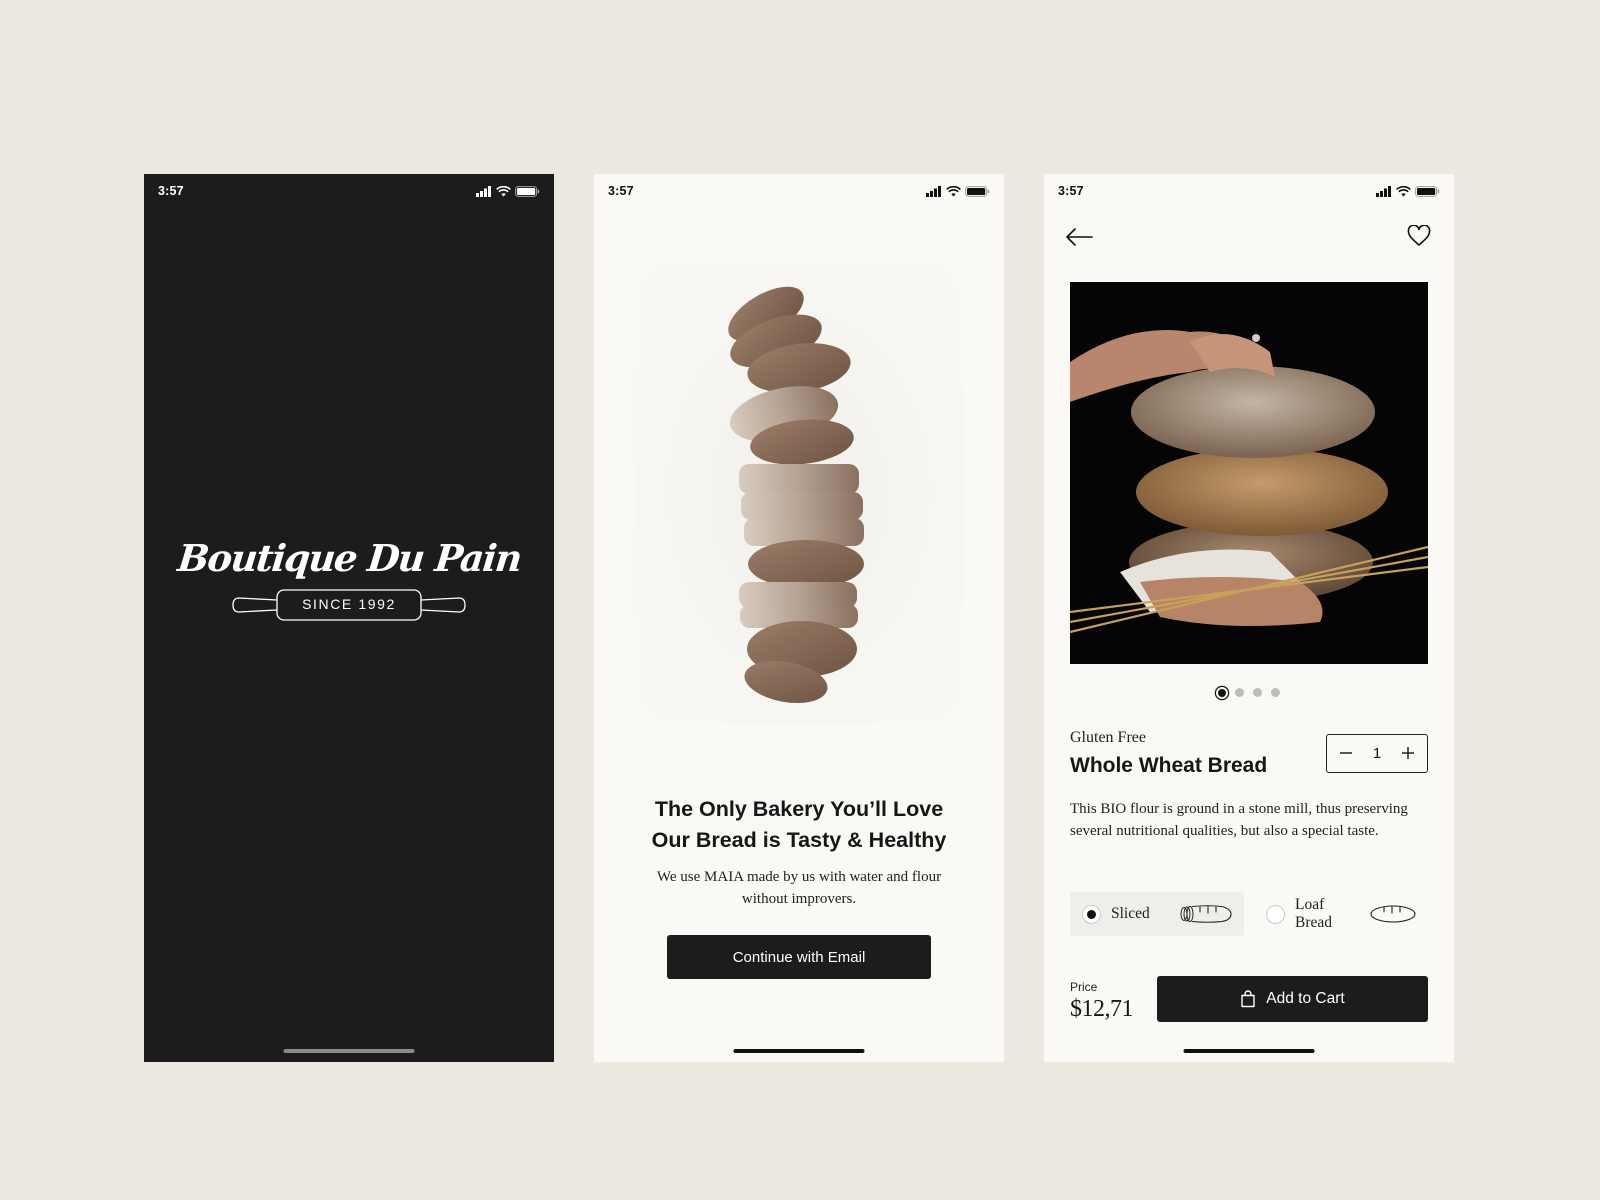  Describe the element at coordinates (1249, 482) in the screenshot. I see `bread-stack-illustration` at that location.